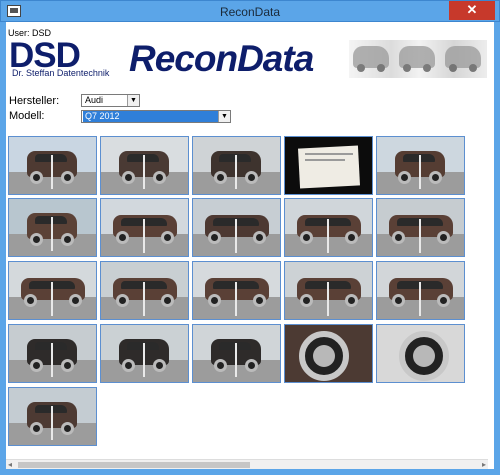  I want to click on product-name: ReconData, so click(221, 58).